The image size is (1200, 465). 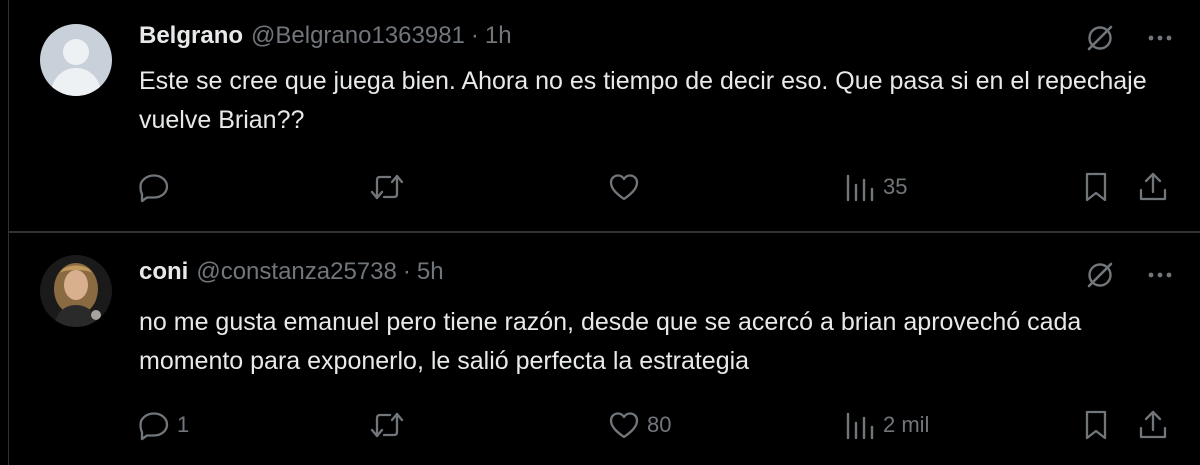 What do you see at coordinates (604, 425) in the screenshot?
I see `action-bar: 1 80 2 mil` at bounding box center [604, 425].